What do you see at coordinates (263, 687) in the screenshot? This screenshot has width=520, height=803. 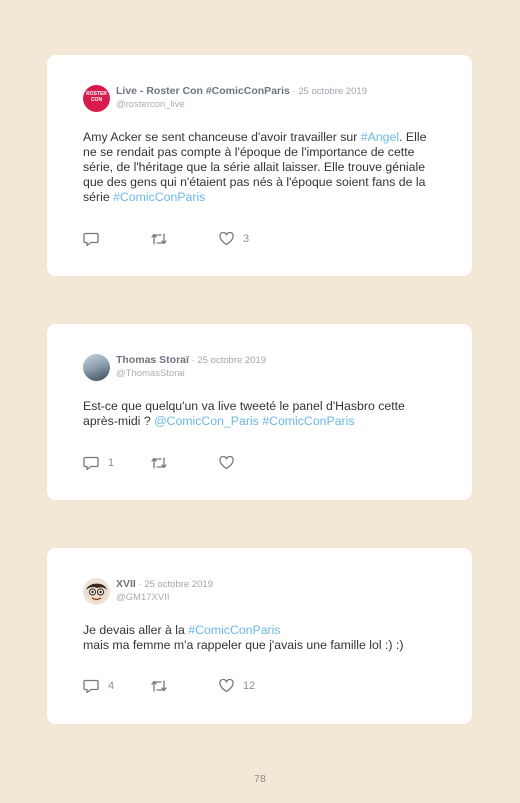 I see `tweet-actions: 4 12` at bounding box center [263, 687].